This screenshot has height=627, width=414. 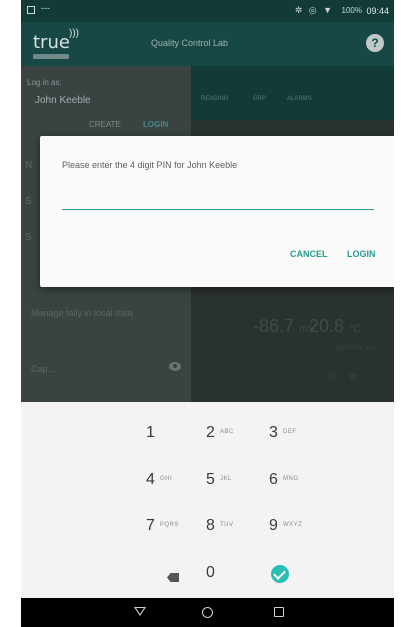 What do you see at coordinates (31, 10) in the screenshot?
I see `notification-icon` at bounding box center [31, 10].